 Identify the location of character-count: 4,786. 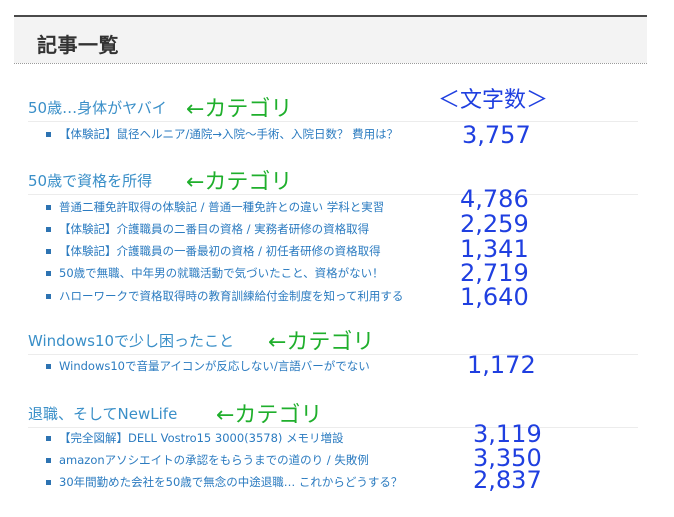
(494, 199).